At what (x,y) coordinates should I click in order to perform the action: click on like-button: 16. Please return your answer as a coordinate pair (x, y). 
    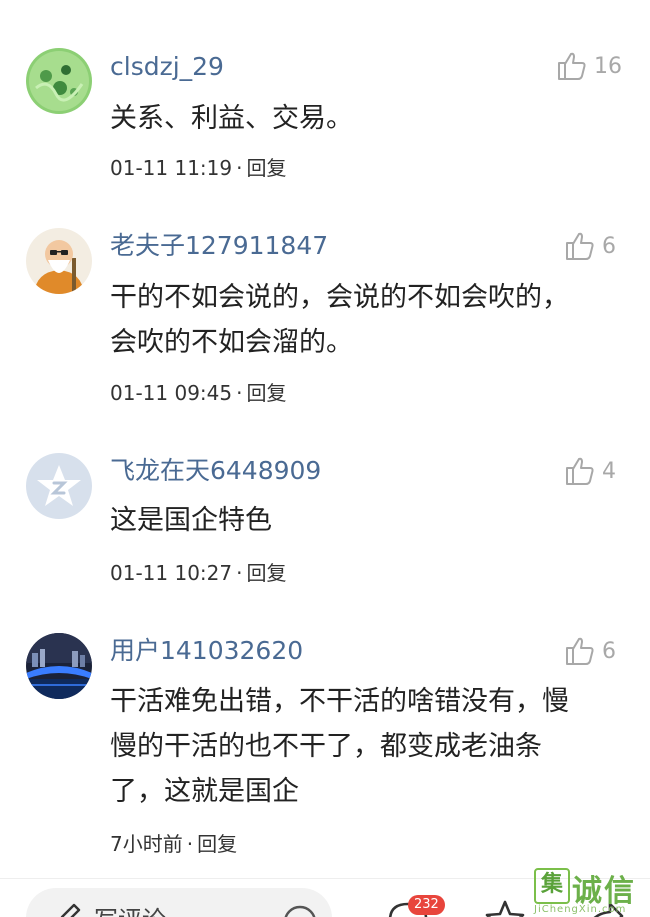
    Looking at the image, I should click on (589, 66).